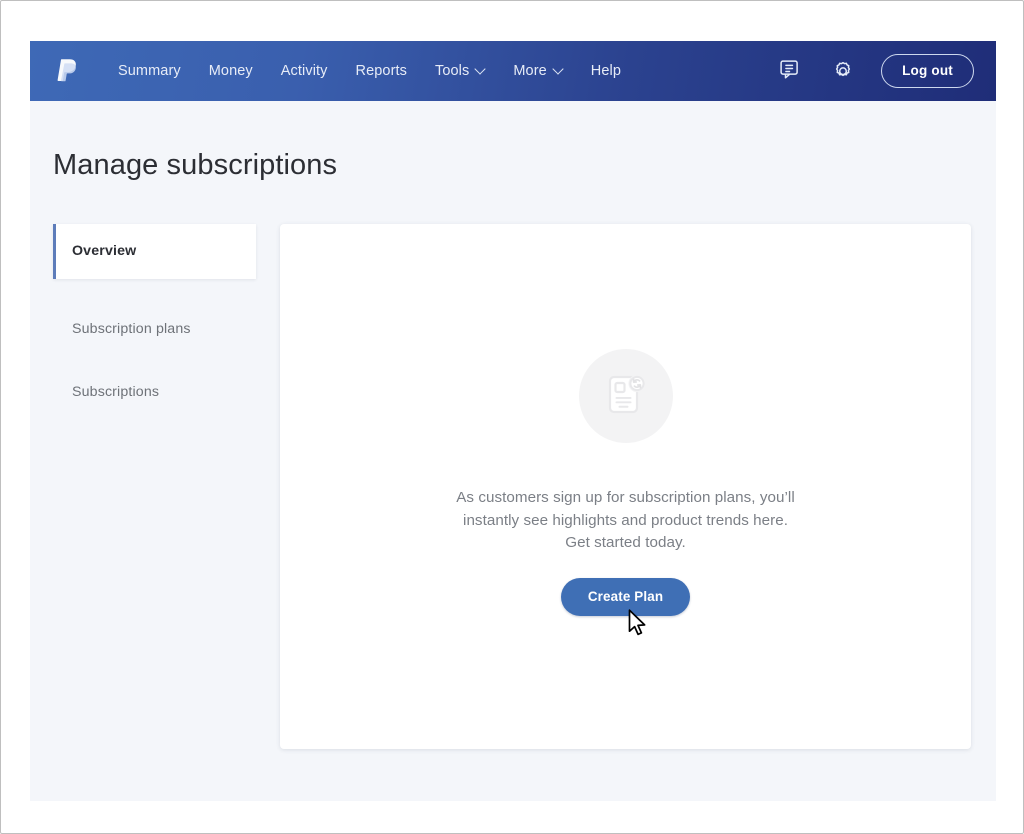  Describe the element at coordinates (452, 71) in the screenshot. I see `nav-label: Tools` at that location.